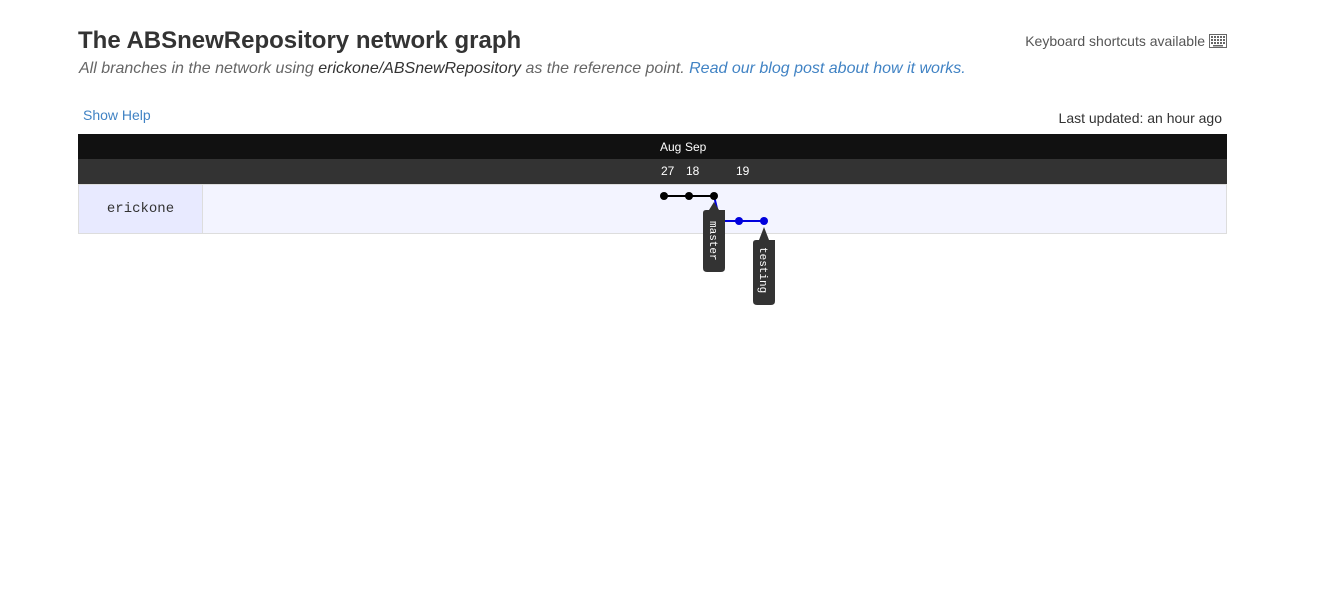  What do you see at coordinates (420, 68) in the screenshot?
I see `subtitle-reference-repo: erickone/ABSnewRepository` at bounding box center [420, 68].